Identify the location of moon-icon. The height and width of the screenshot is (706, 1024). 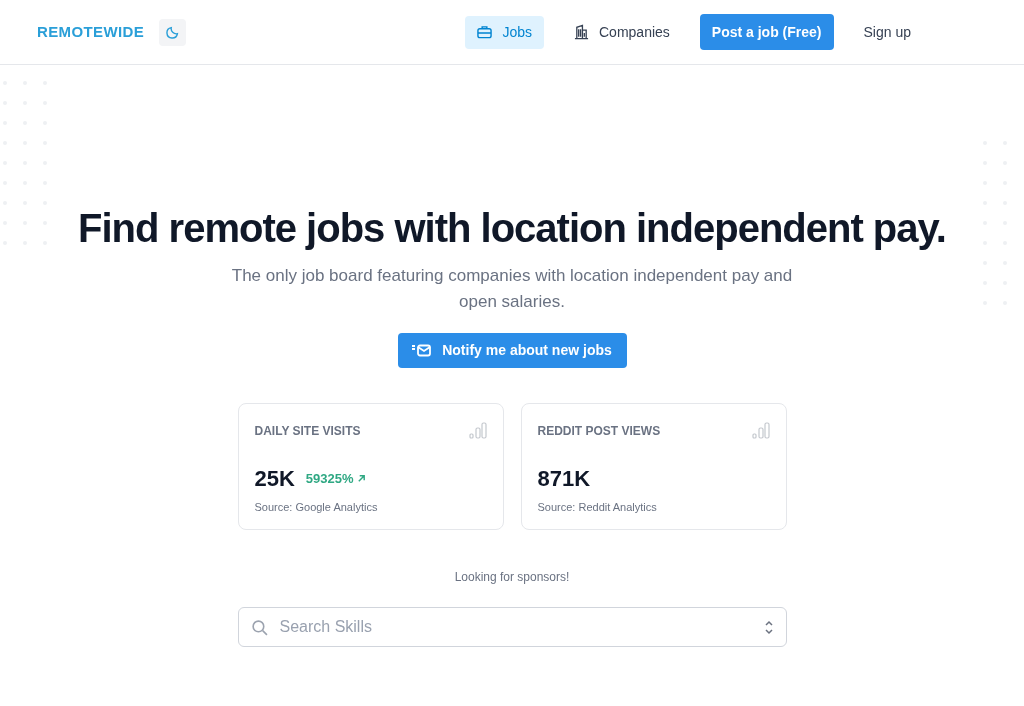
(172, 32).